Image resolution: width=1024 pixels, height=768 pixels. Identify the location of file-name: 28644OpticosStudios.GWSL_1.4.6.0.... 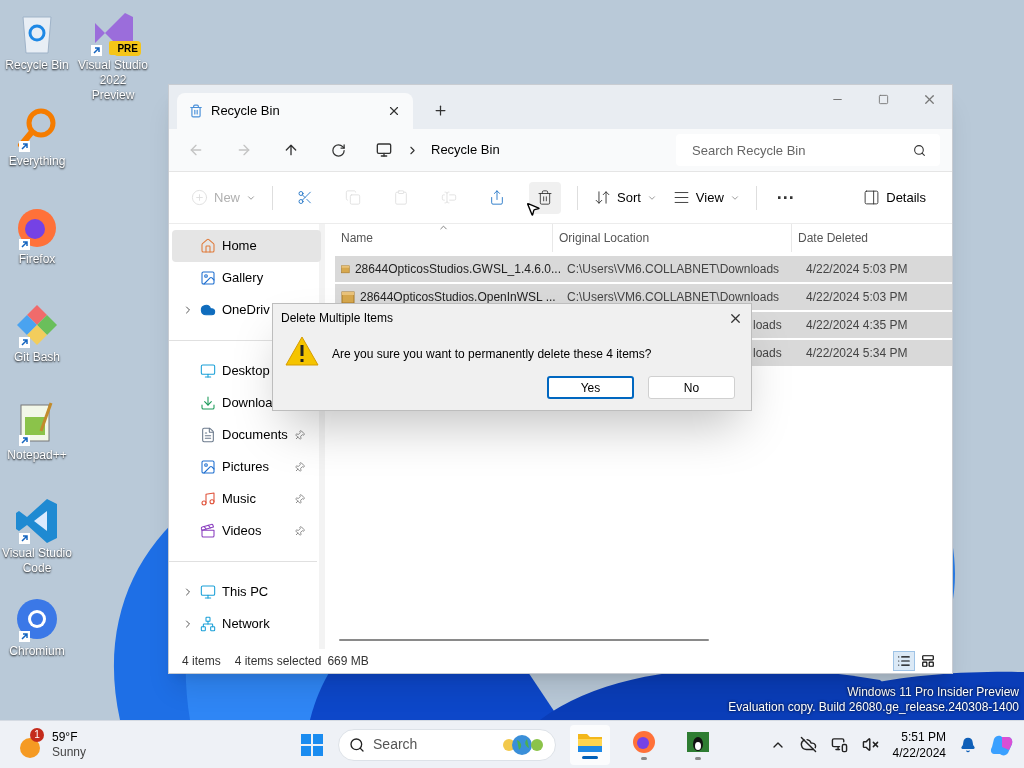
(457, 269).